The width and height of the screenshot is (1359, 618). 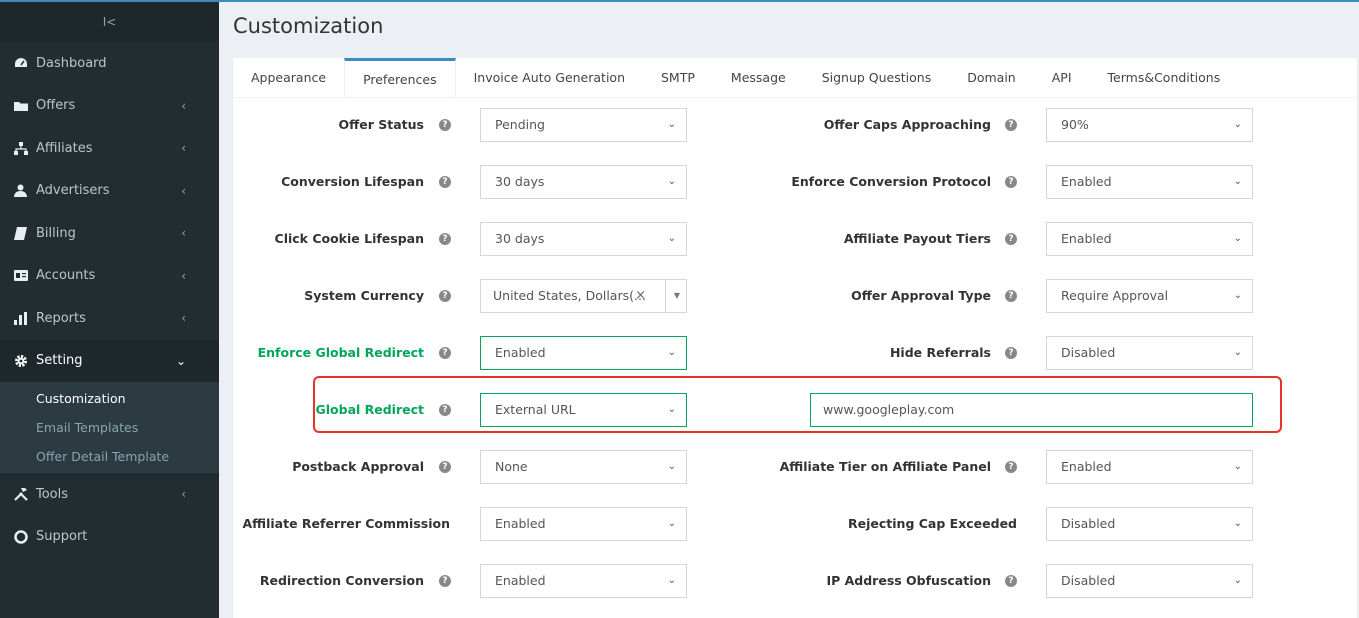 What do you see at coordinates (877, 77) in the screenshot?
I see `tab-signup-questions: Signup Questions` at bounding box center [877, 77].